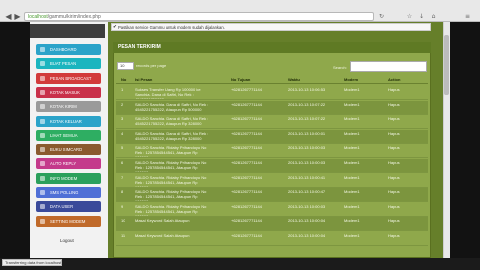 Image resolution: width=480 pixels, height=270 pixels. I want to click on home-icon: ⌂, so click(433, 16).